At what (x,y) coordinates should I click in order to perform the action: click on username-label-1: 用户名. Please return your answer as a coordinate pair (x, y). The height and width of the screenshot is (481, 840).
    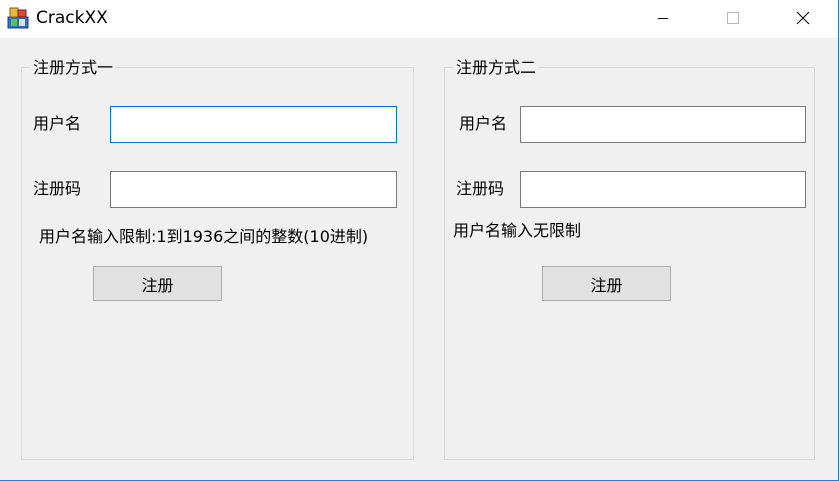
    Looking at the image, I should click on (57, 123).